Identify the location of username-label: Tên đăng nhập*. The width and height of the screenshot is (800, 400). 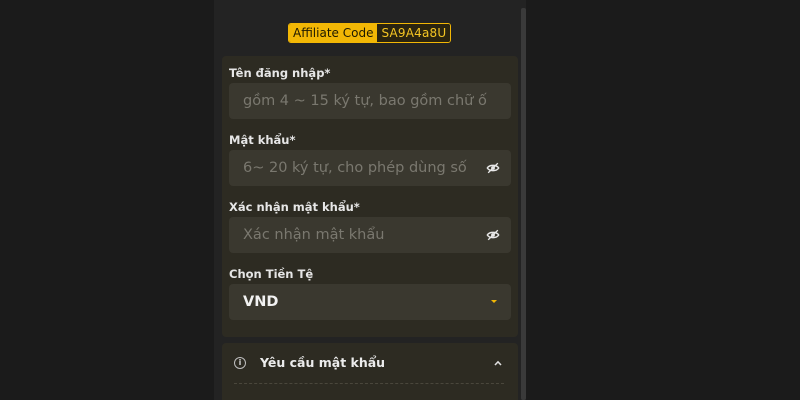
(280, 73).